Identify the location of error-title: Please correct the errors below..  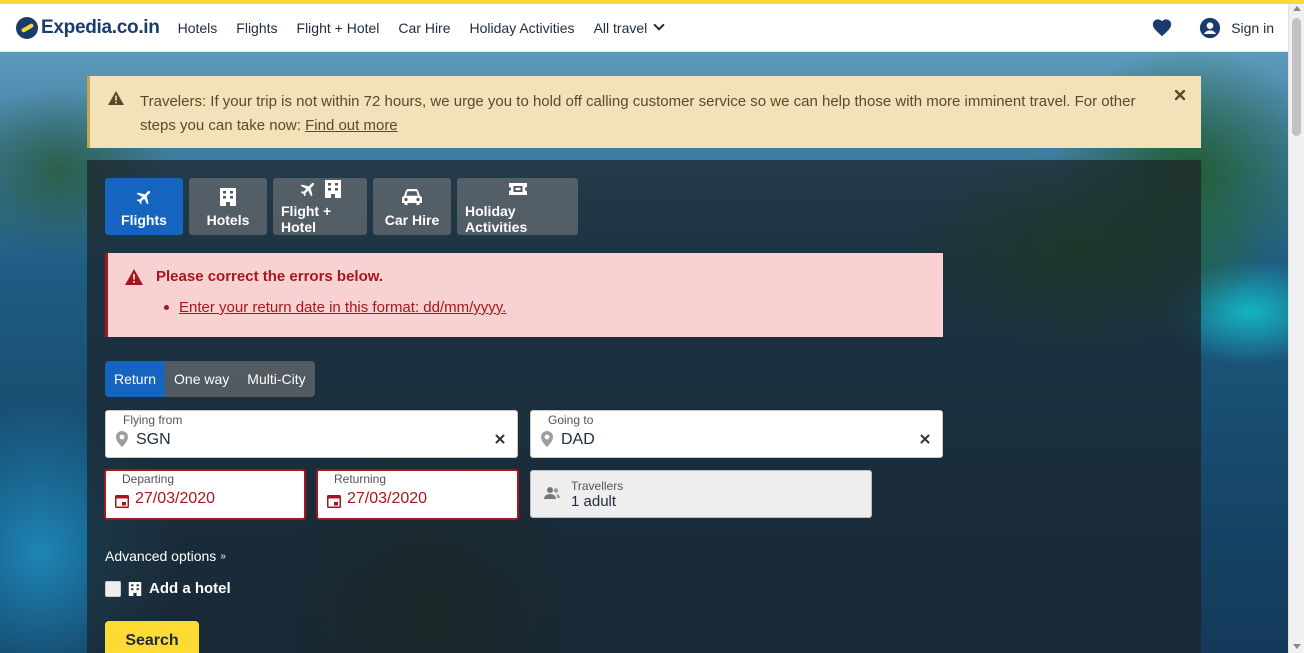
(270, 276).